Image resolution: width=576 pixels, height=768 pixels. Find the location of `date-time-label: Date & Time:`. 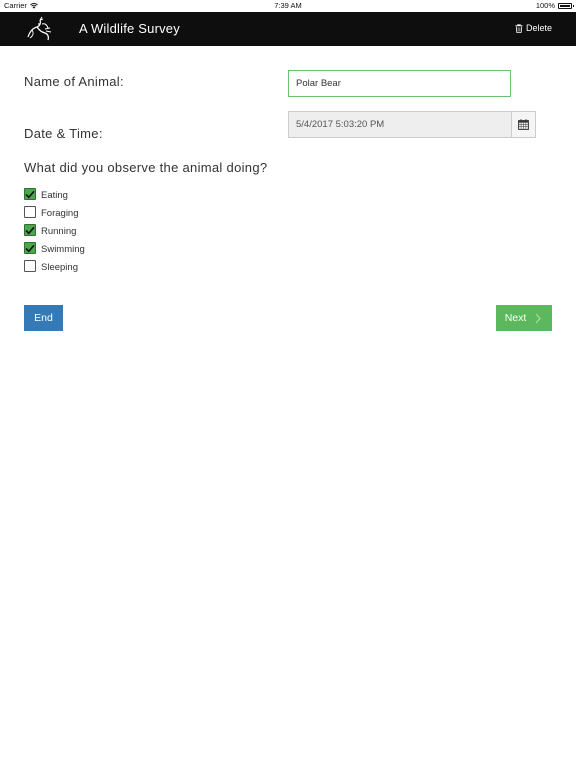

date-time-label: Date & Time: is located at coordinates (63, 133).